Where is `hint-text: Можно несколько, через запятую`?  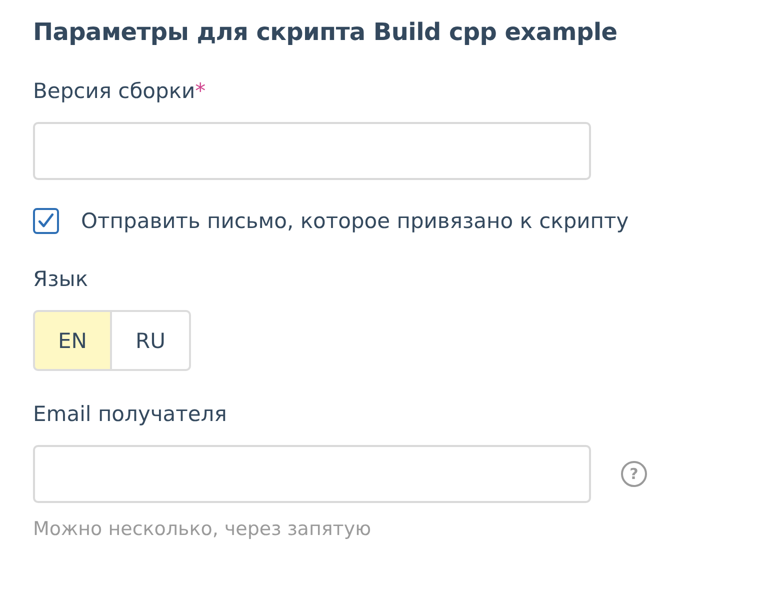 hint-text: Можно несколько, через запятую is located at coordinates (202, 529).